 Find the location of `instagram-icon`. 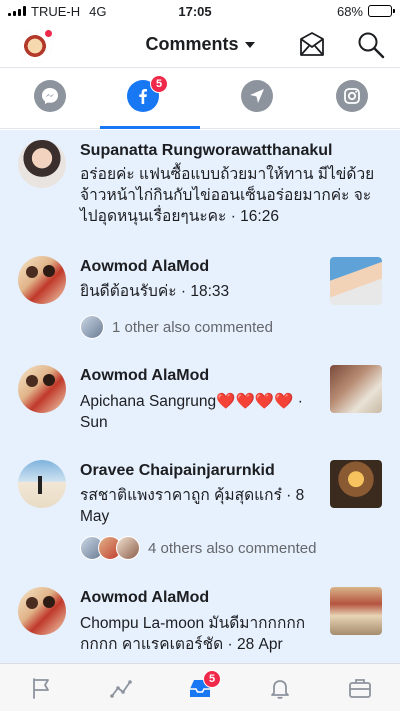

instagram-icon is located at coordinates (352, 96).